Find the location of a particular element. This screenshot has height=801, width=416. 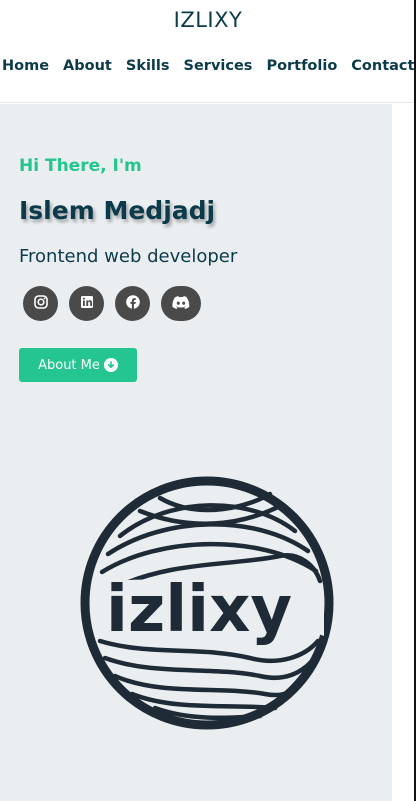

brand-logo: IZLIXY is located at coordinates (208, 20).